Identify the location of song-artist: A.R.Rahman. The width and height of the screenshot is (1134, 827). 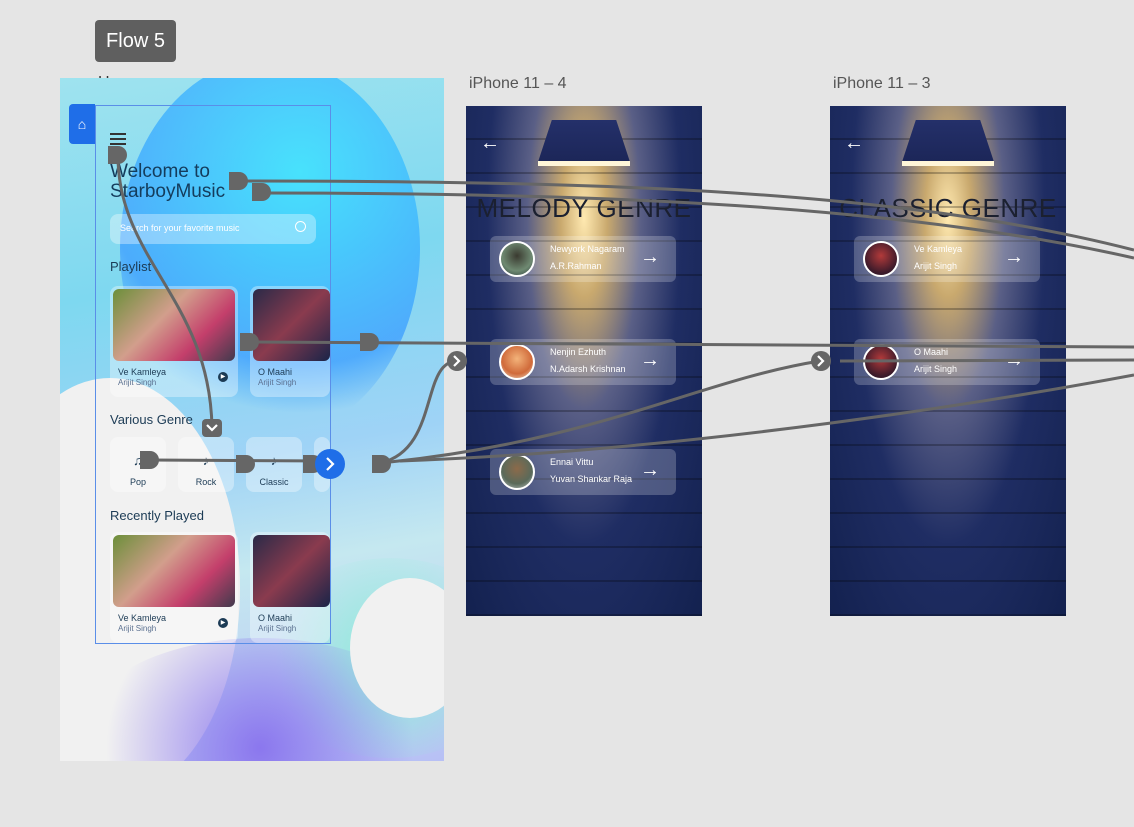
(576, 266).